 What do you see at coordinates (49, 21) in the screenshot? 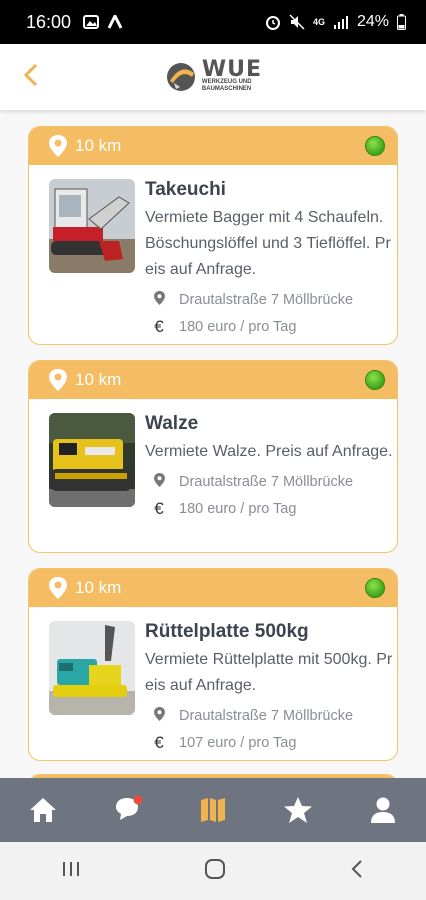
I see `status-time: 16:00` at bounding box center [49, 21].